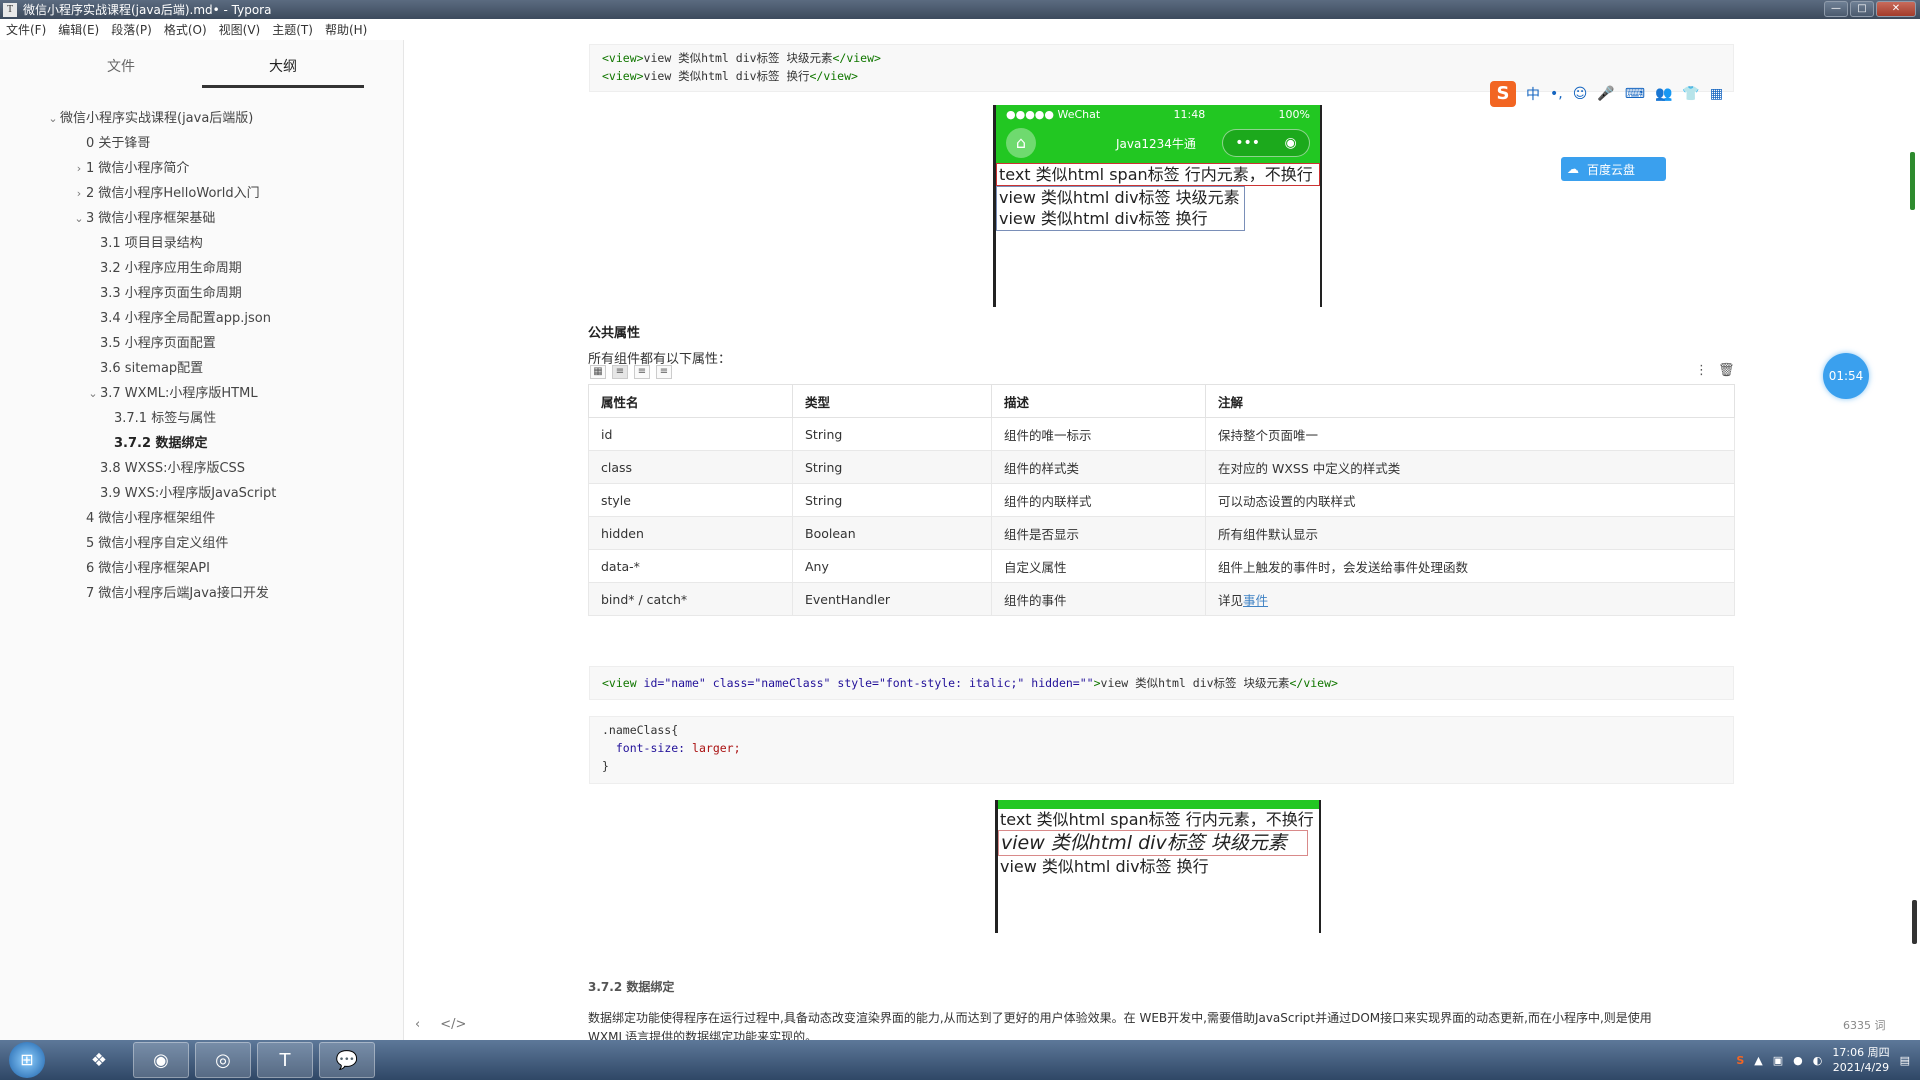  Describe the element at coordinates (347, 1060) in the screenshot. I see `taskbar-app-wechat-icon: 💬` at that location.